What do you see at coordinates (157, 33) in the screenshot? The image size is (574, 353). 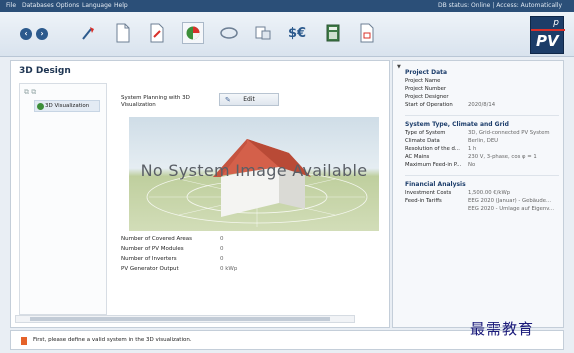 I see `edit-document-icon` at bounding box center [157, 33].